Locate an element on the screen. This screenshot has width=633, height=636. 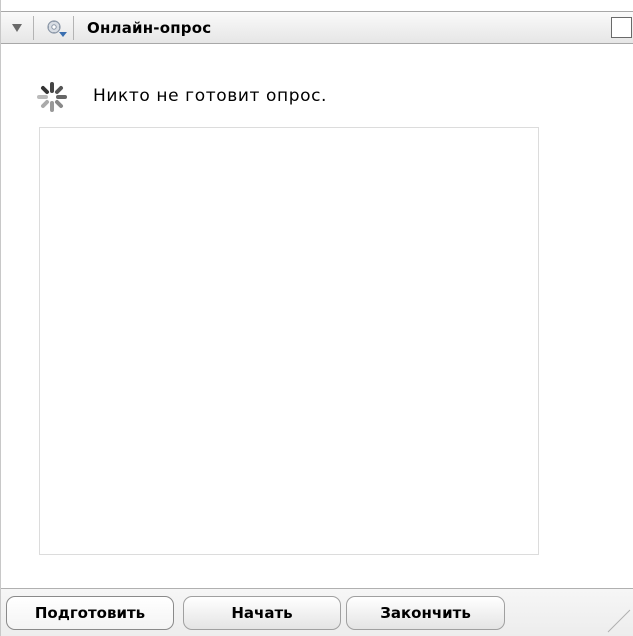
prepare-button: Подготовить is located at coordinates (90, 613).